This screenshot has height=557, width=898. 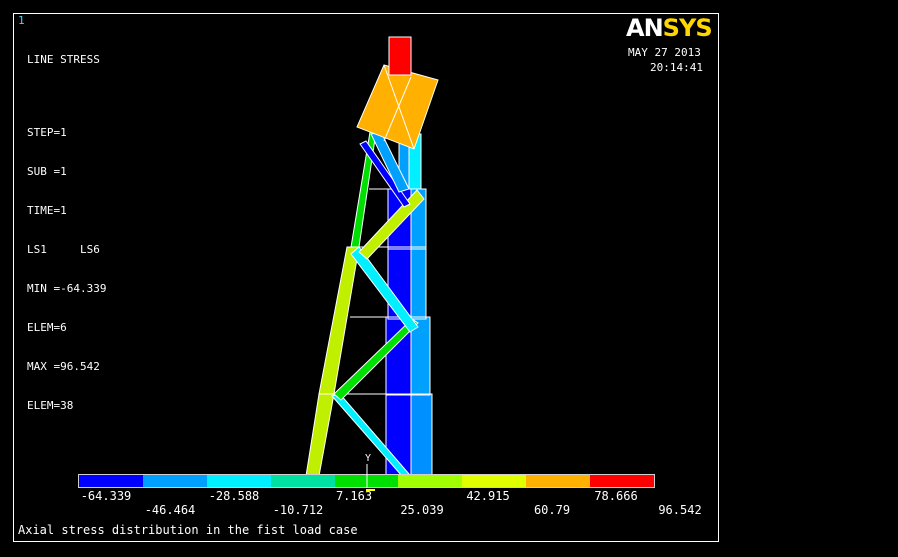 I want to click on legend-label: -64.339, so click(x=106, y=496).